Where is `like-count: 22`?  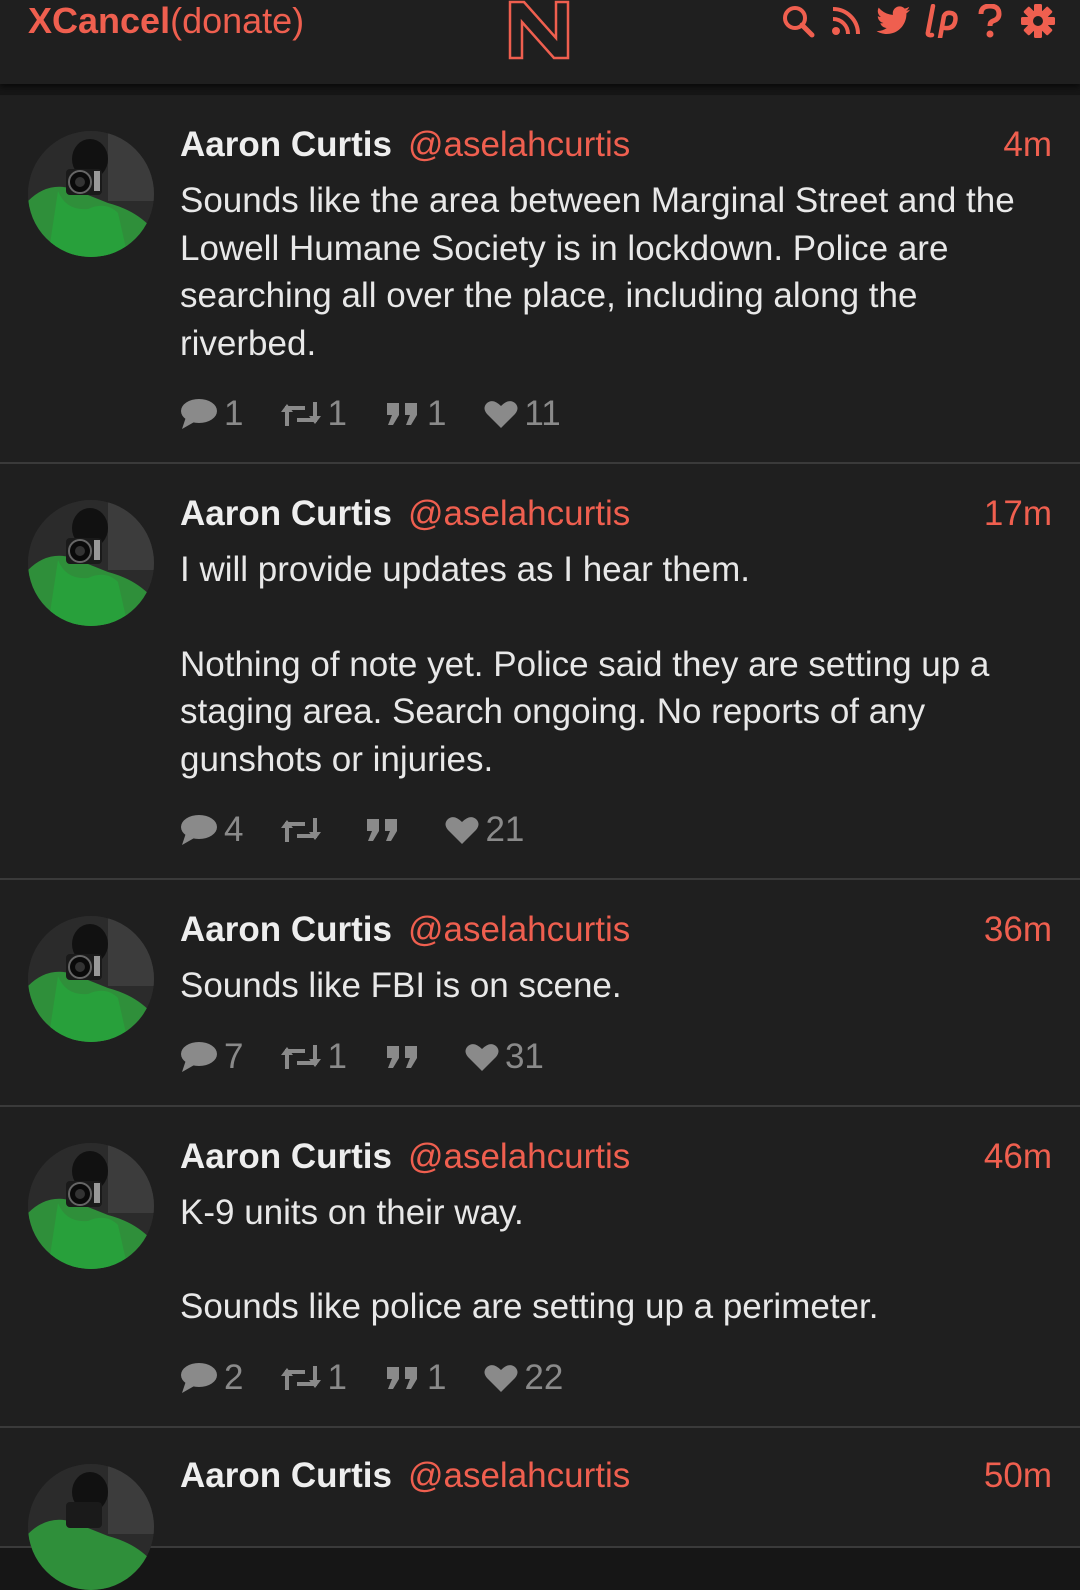
like-count: 22 is located at coordinates (544, 1377).